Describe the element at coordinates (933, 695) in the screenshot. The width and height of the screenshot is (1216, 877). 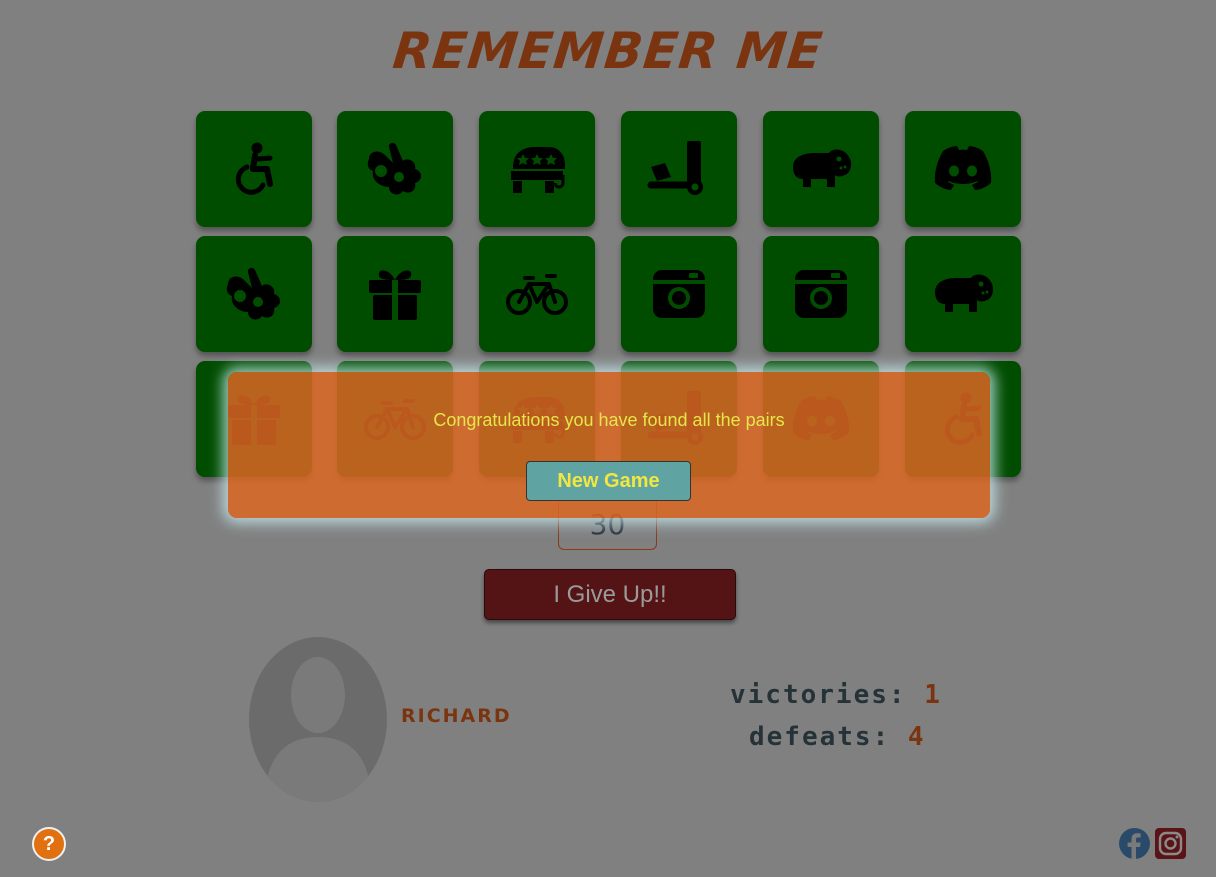
I see `victories-count: 1` at that location.